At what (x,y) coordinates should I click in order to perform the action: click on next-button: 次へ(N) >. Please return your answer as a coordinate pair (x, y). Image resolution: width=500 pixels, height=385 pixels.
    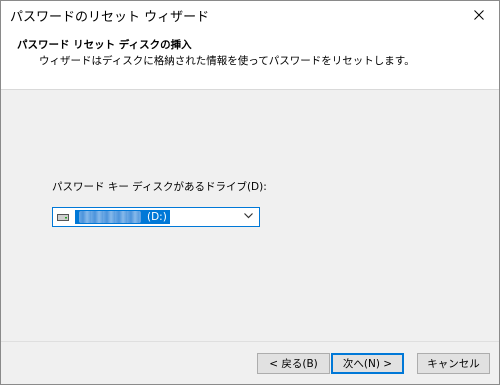
    Looking at the image, I should click on (367, 363).